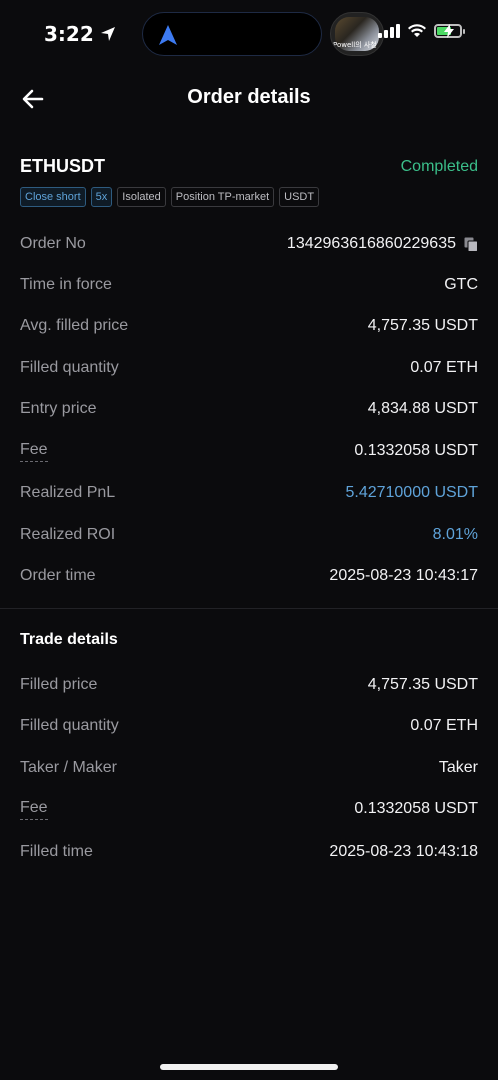 Image resolution: width=498 pixels, height=1080 pixels. I want to click on charging-bolt-icon, so click(449, 31).